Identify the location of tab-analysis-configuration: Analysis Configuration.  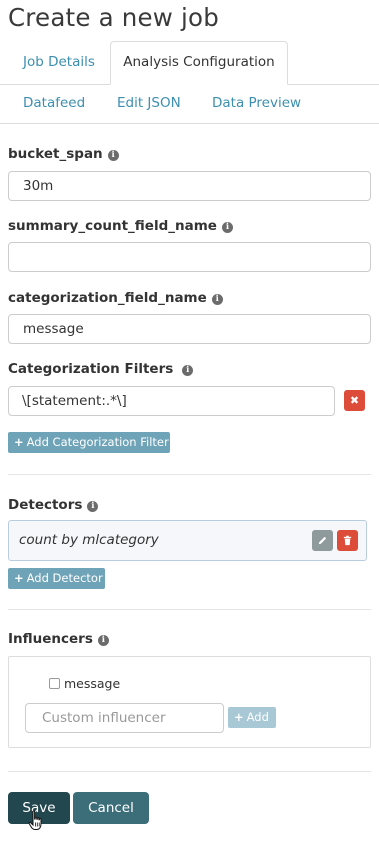
(199, 63).